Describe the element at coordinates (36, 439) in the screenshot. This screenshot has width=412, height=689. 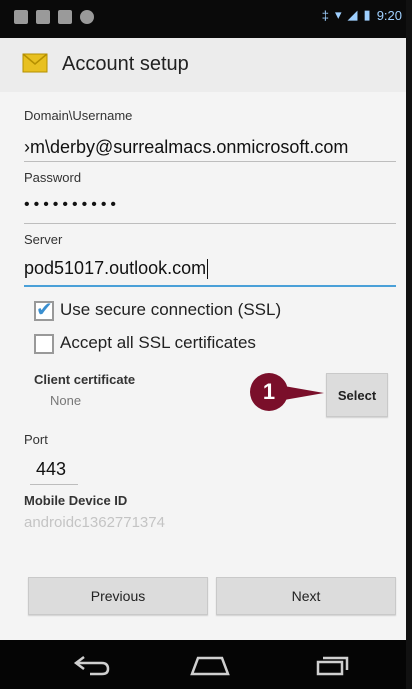
I see `port-label: Port` at that location.